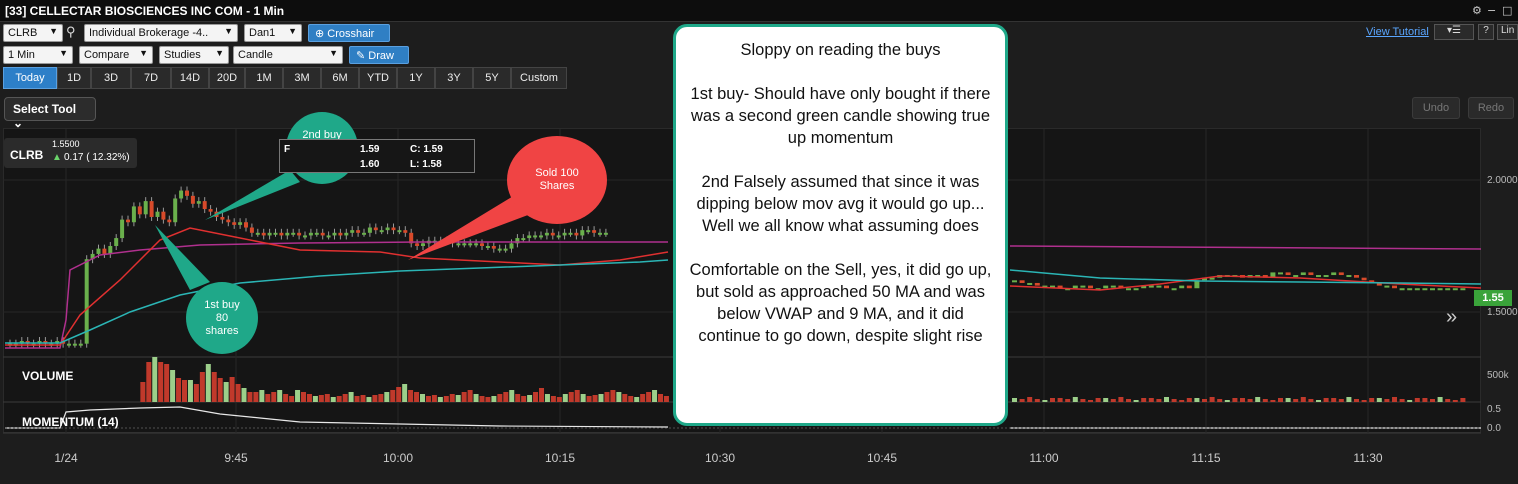 The width and height of the screenshot is (1518, 484). I want to click on price-tick-label: 1.5000, so click(1502, 312).